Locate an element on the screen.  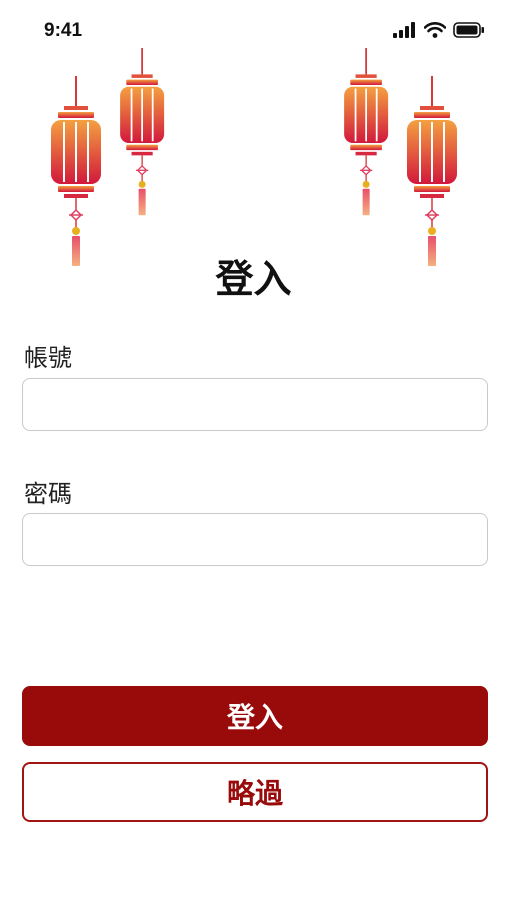
status-bar: 9:41 is located at coordinates (253, 30).